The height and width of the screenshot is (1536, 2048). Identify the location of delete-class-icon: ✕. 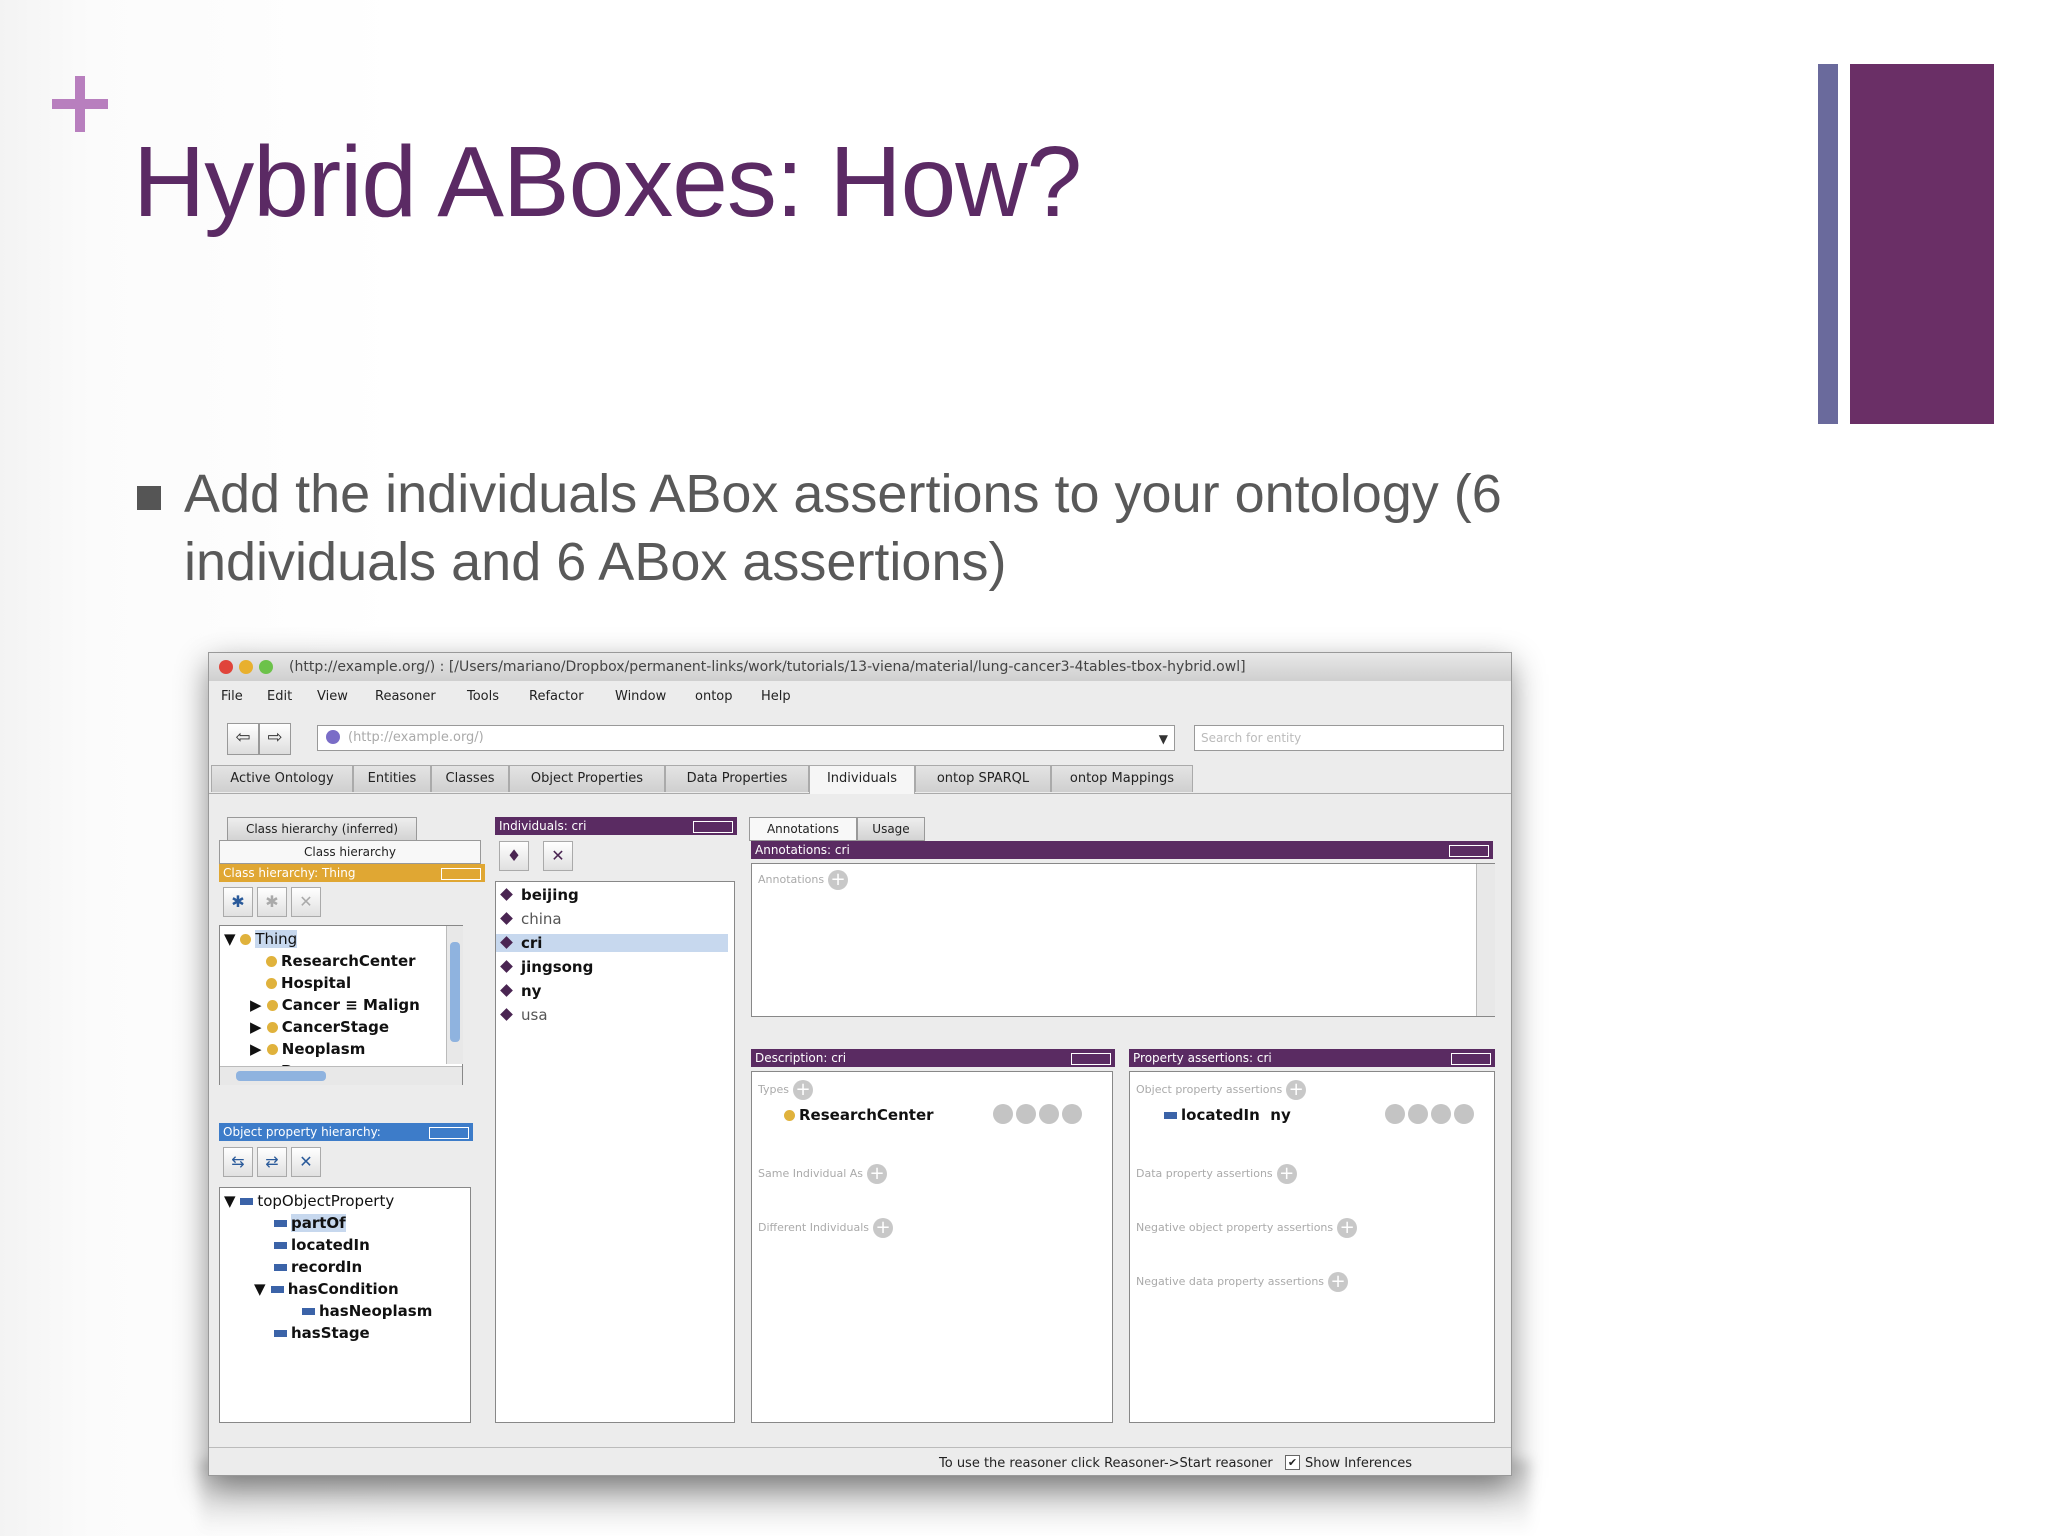
(306, 902).